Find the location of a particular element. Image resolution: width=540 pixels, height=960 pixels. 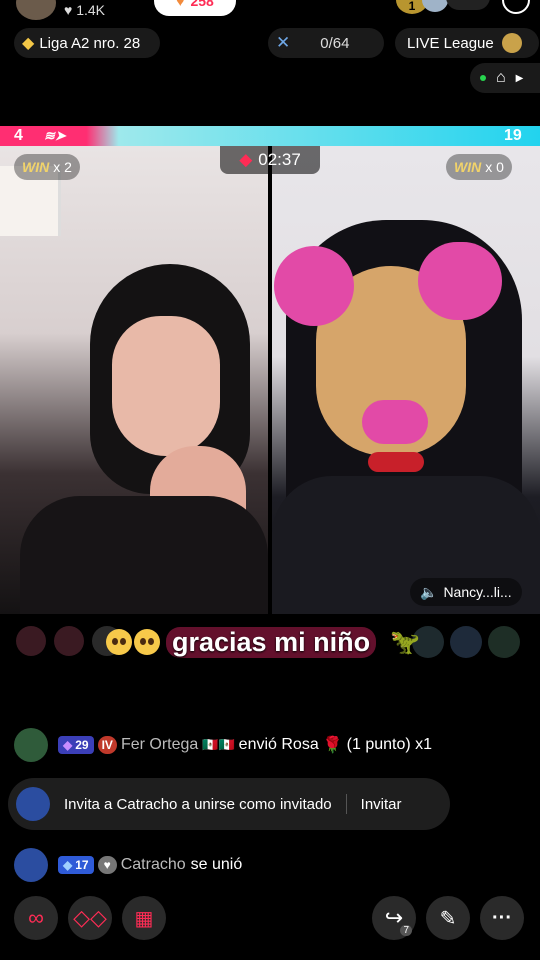

share-count: 7 is located at coordinates (406, 930).